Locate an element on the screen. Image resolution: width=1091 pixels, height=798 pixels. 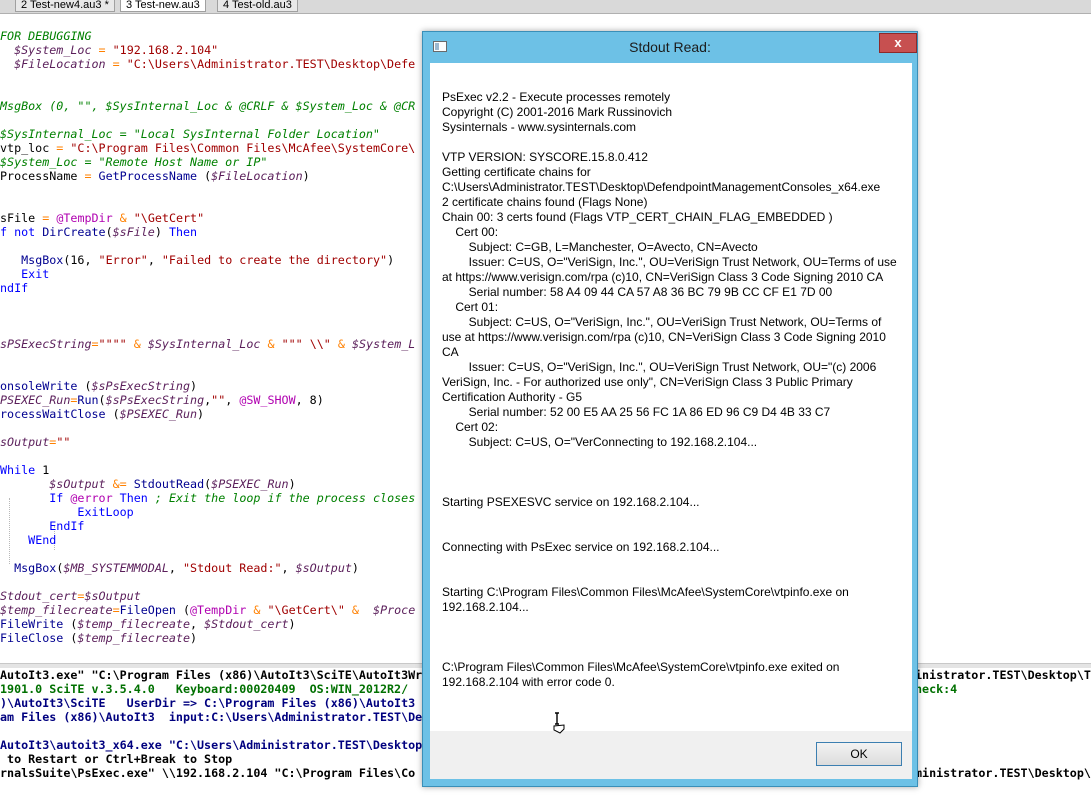
code-token: $MB_SYSTEMMODAL is located at coordinates (116, 568).